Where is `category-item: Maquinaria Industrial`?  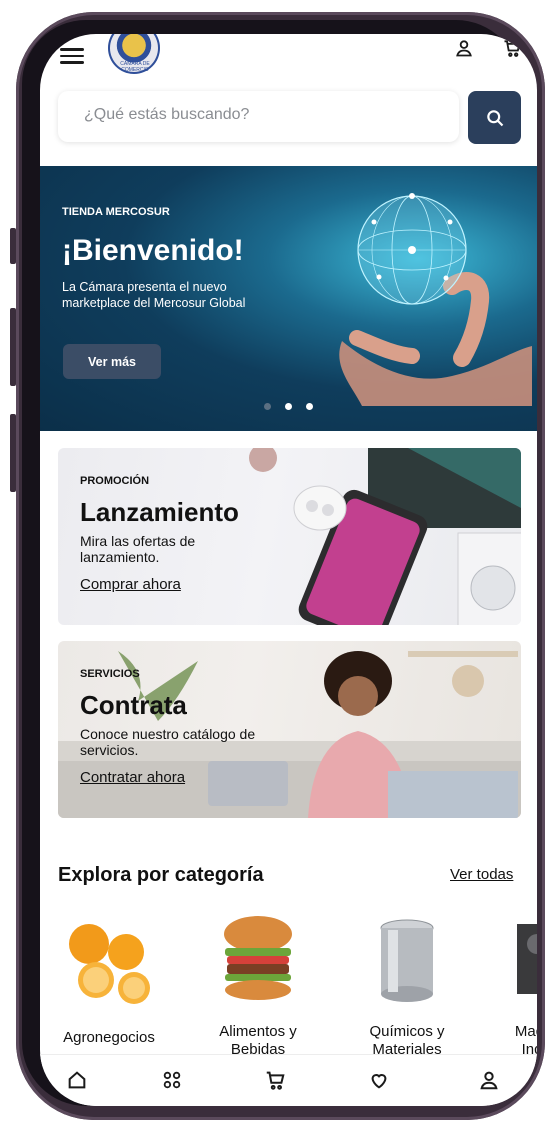
category-item: Maquinaria Industrial is located at coordinates (514, 986).